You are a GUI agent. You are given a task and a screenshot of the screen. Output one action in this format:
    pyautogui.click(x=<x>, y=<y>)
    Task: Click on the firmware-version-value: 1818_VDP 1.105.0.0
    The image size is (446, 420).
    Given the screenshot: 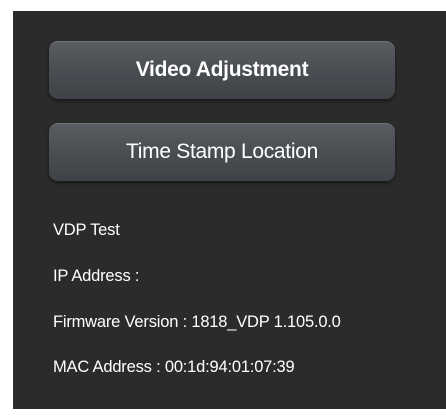 What is the action you would take?
    pyautogui.click(x=266, y=322)
    